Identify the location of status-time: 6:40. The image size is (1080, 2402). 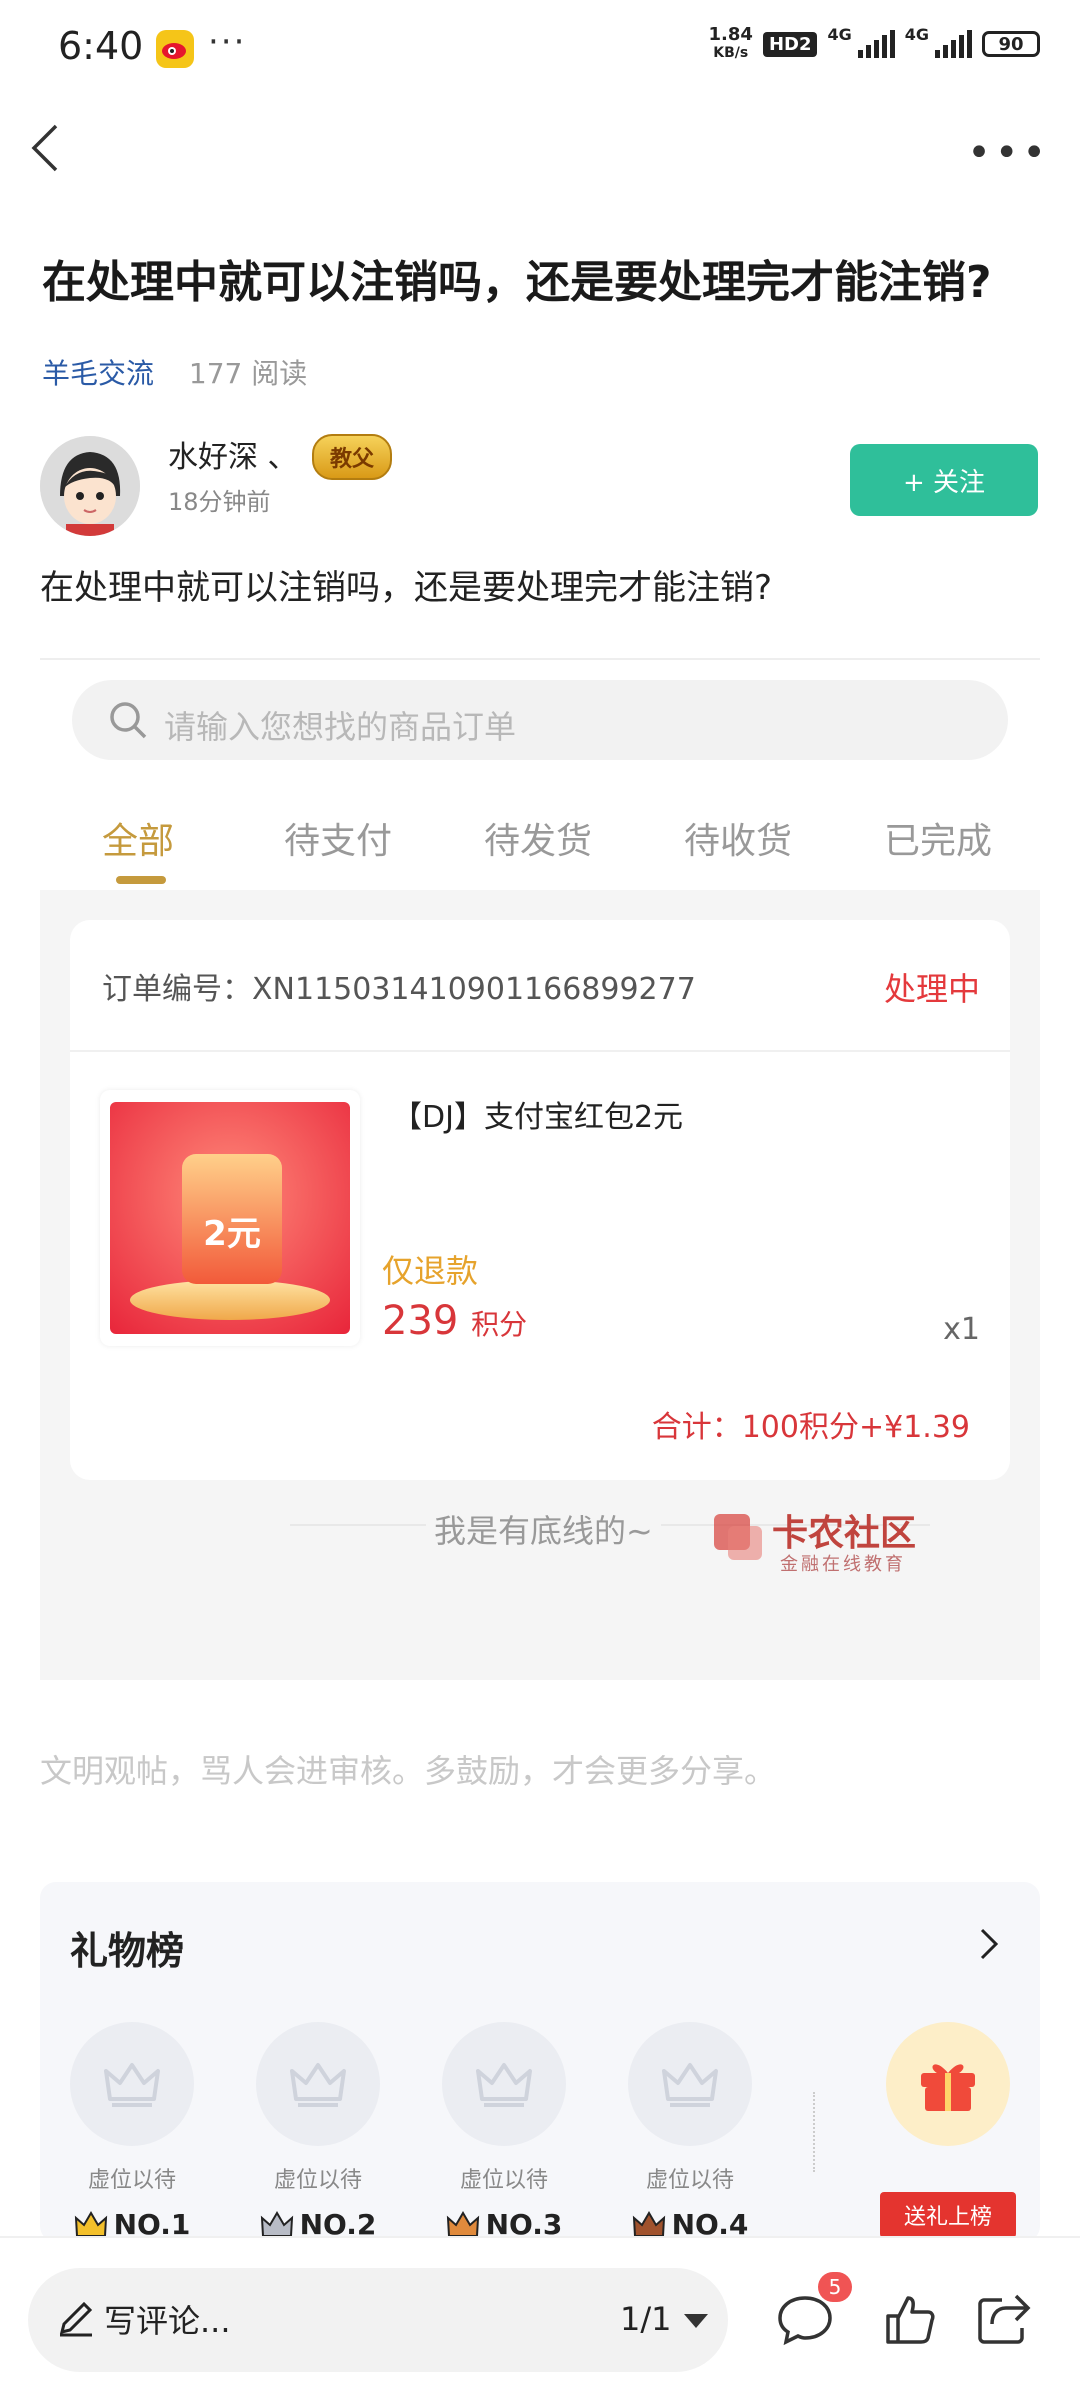
(101, 46).